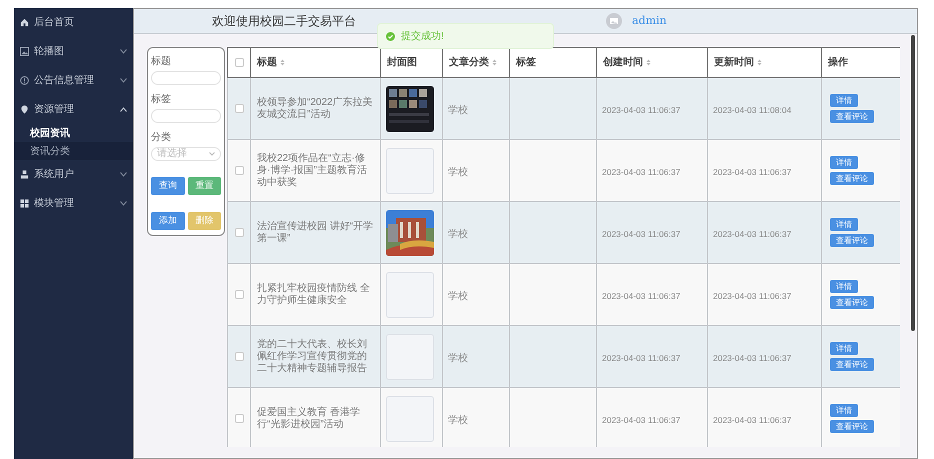  What do you see at coordinates (74, 109) in the screenshot?
I see `menu-item: 资源管理` at bounding box center [74, 109].